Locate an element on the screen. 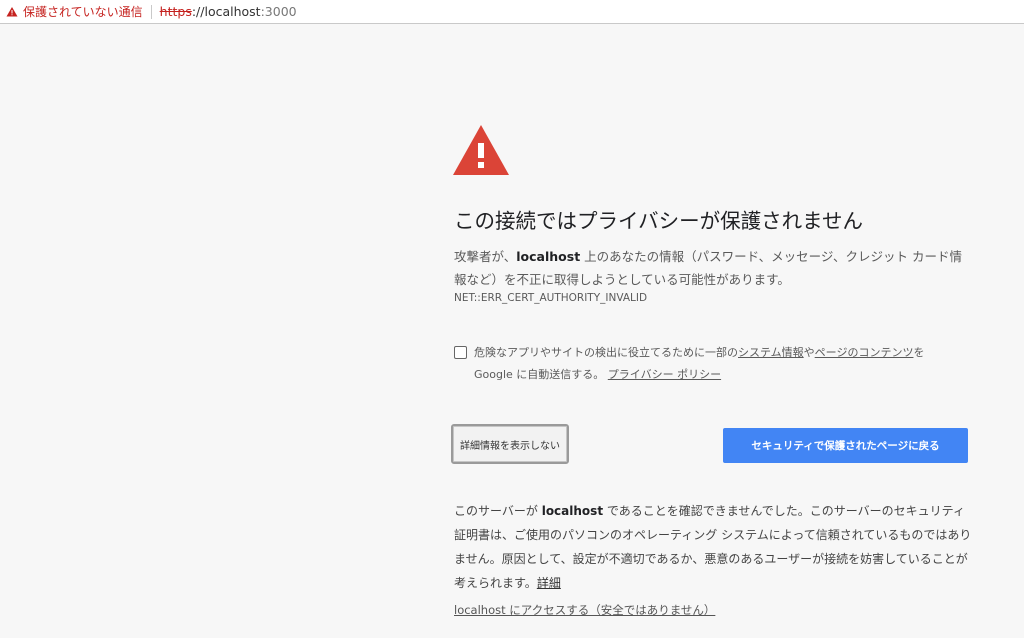 This screenshot has width=1024, height=638. url-port: :3000 is located at coordinates (278, 11).